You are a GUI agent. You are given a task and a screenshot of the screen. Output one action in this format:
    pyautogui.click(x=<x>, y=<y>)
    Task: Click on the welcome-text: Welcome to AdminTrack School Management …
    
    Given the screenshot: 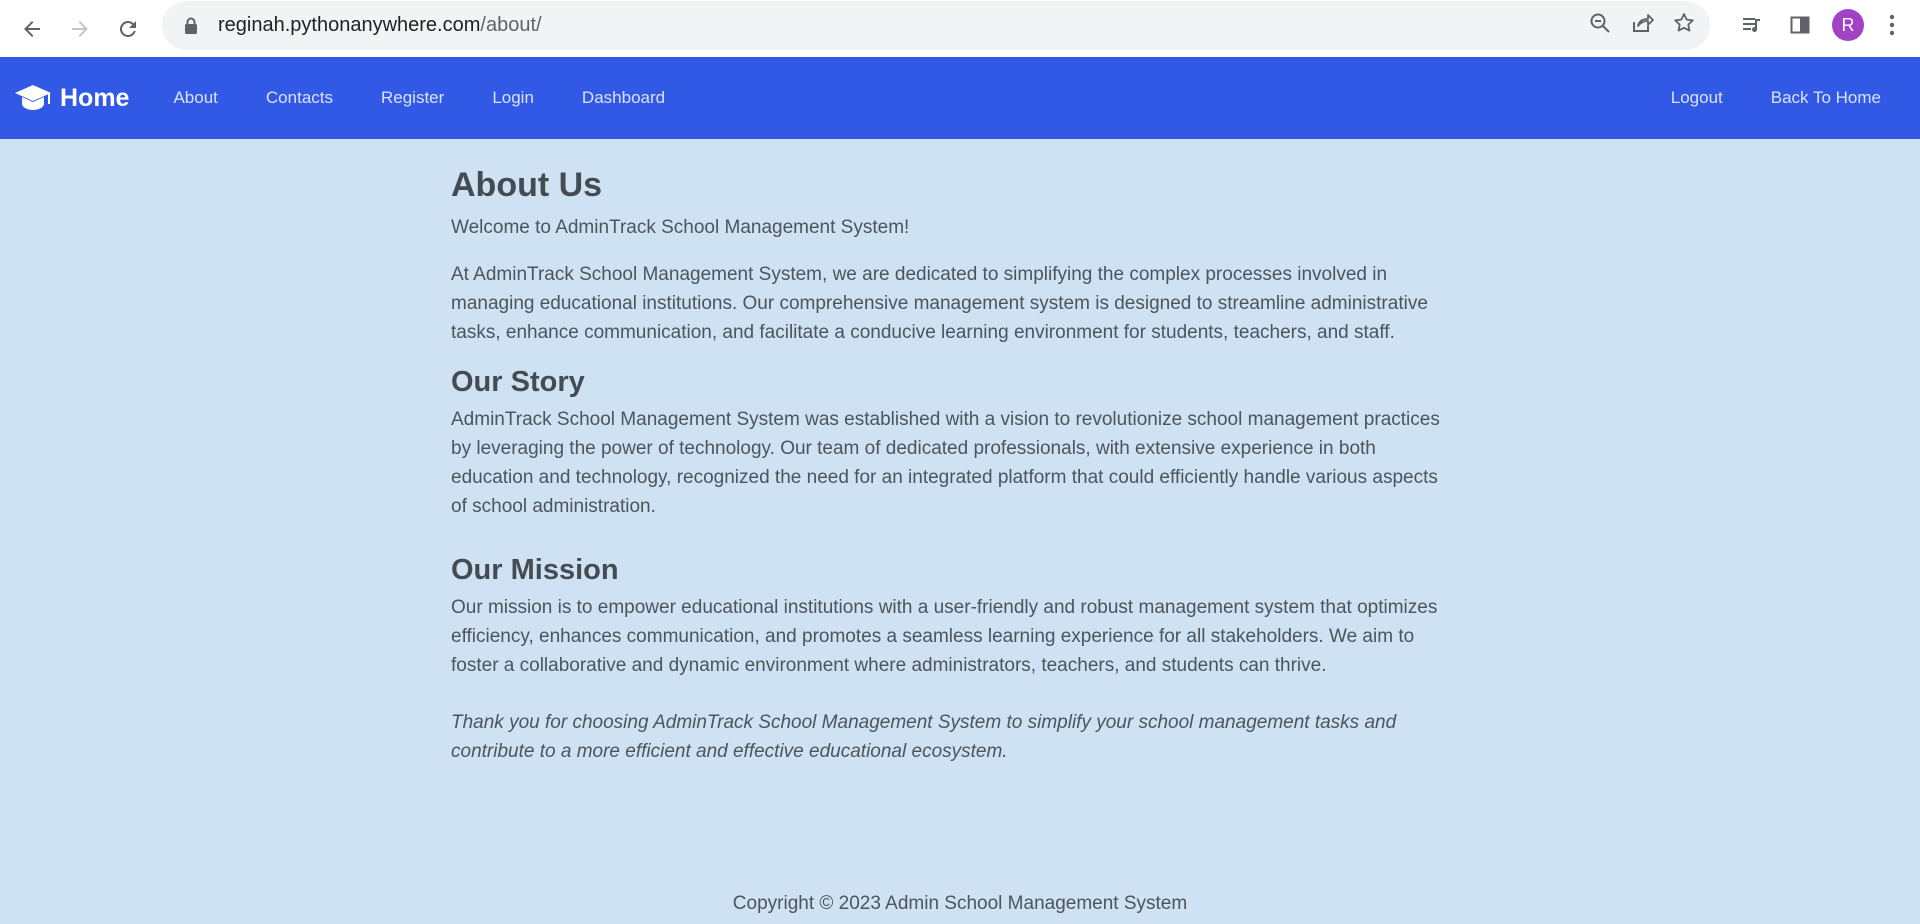 What is the action you would take?
    pyautogui.click(x=680, y=227)
    